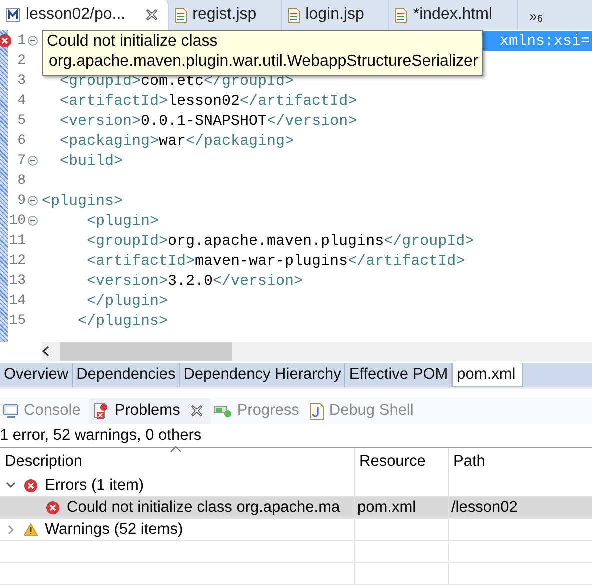 The height and width of the screenshot is (586, 592). Describe the element at coordinates (17, 301) in the screenshot. I see `line-number: 14` at that location.